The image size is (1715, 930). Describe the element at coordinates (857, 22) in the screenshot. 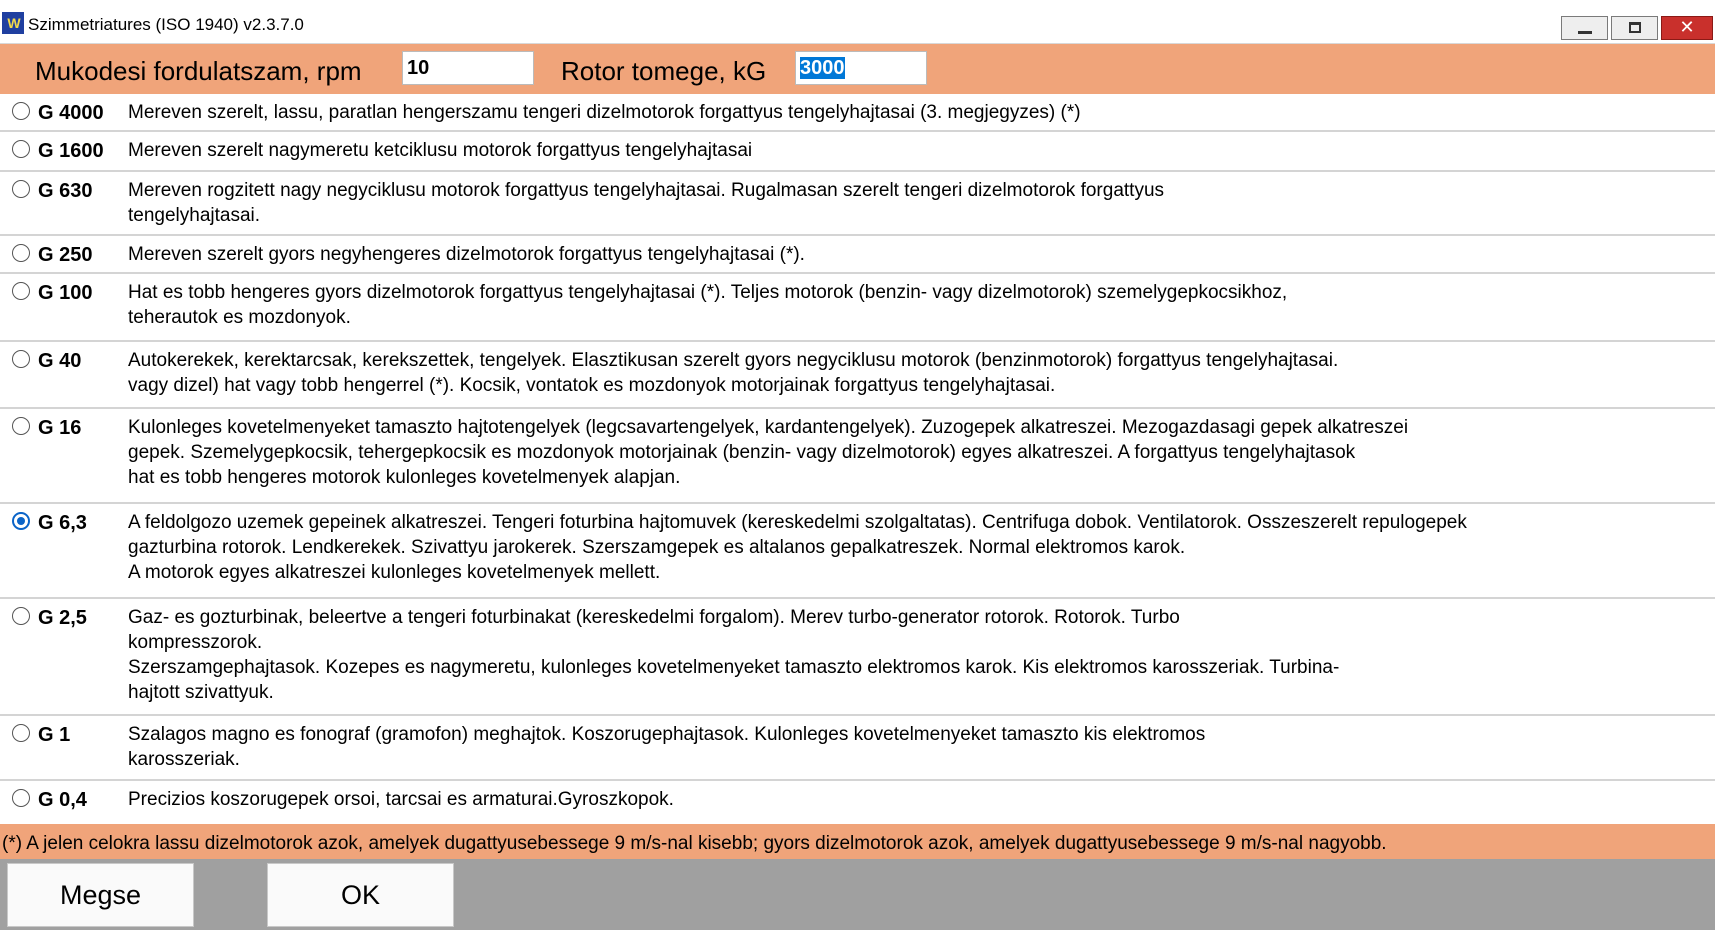

I see `title-bar: W Szimmetriatures (ISO 1940) v2.3.7.0 ✕` at that location.